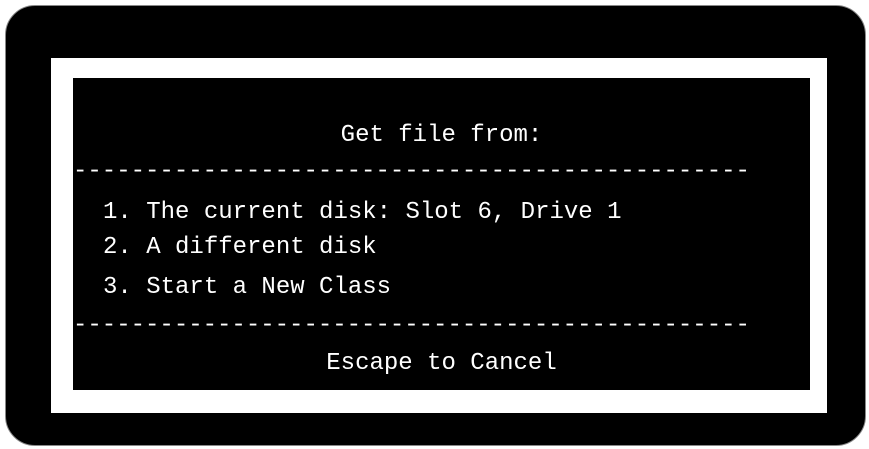 This screenshot has height=449, width=869. Describe the element at coordinates (247, 288) in the screenshot. I see `option-new-class: 3. Start a New Class` at that location.